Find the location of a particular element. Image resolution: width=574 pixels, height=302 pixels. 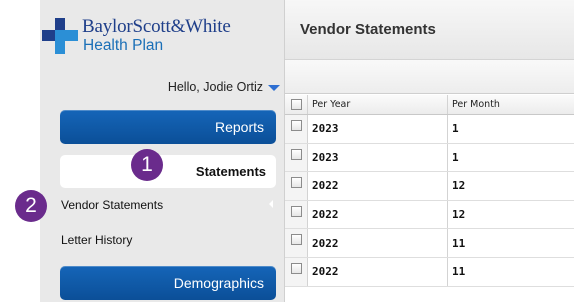

sidebar-item-letter-history: Letter History is located at coordinates (96, 240).